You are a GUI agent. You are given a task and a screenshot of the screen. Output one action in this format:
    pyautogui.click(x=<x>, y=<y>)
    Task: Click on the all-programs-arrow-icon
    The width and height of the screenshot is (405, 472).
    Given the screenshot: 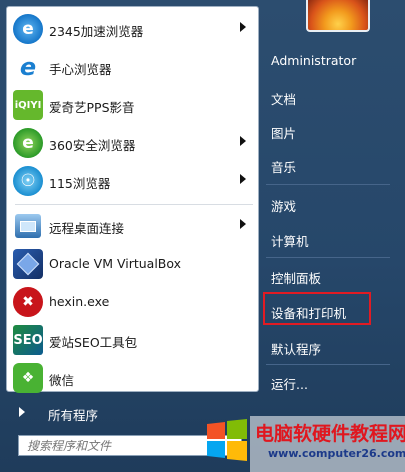 What is the action you would take?
    pyautogui.click(x=22, y=412)
    